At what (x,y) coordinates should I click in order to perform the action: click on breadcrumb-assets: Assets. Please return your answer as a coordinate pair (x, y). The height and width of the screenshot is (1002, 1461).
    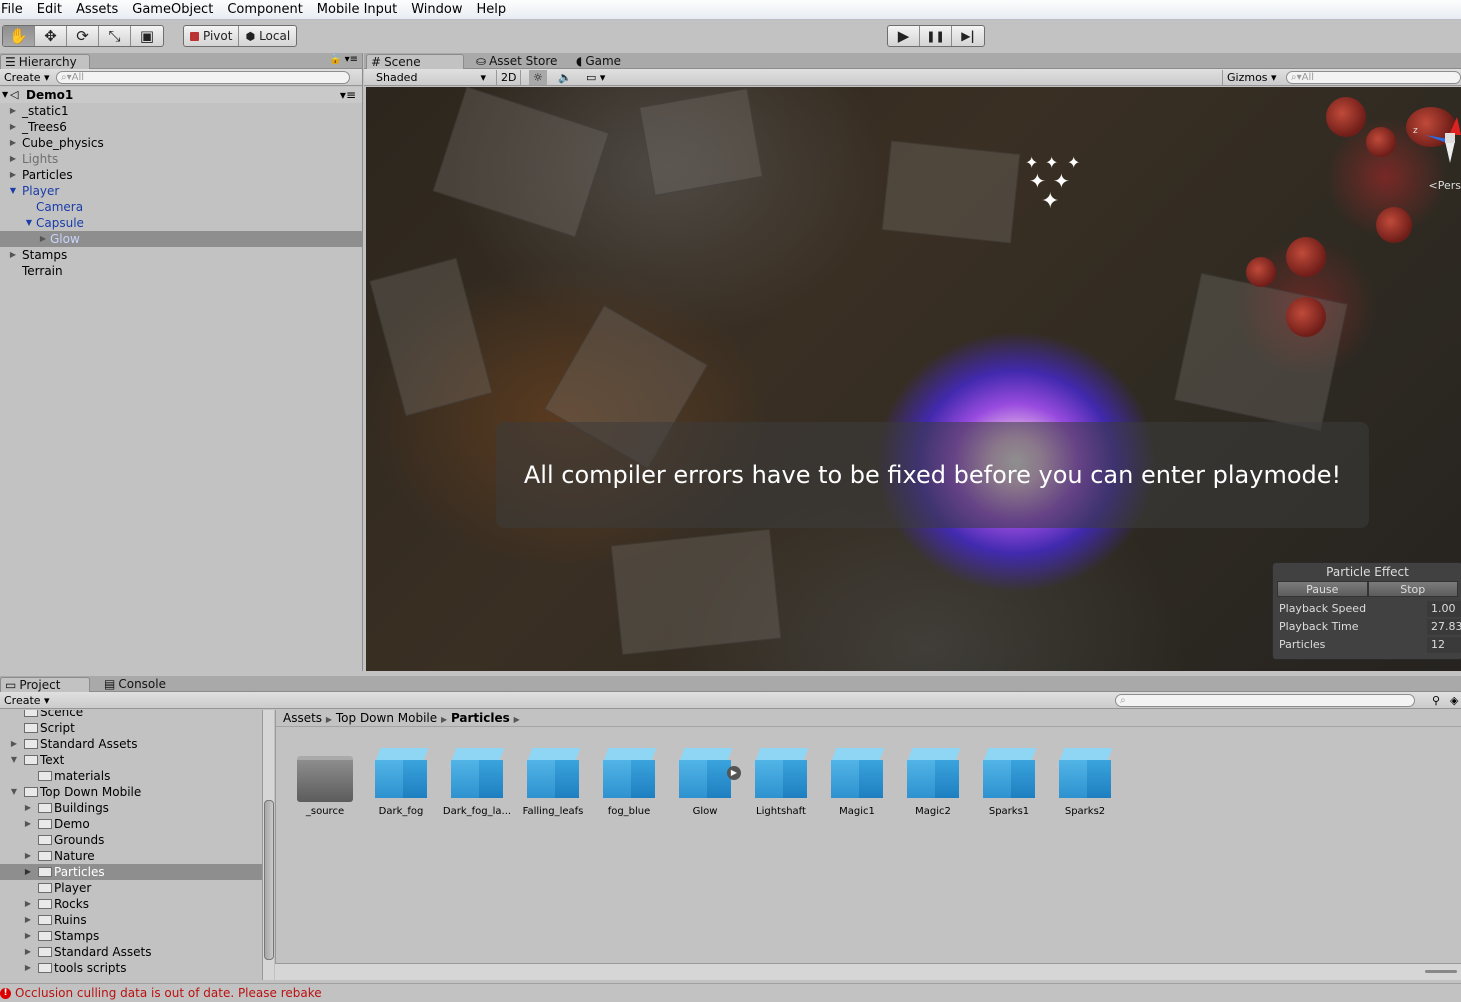
    Looking at the image, I should click on (302, 718).